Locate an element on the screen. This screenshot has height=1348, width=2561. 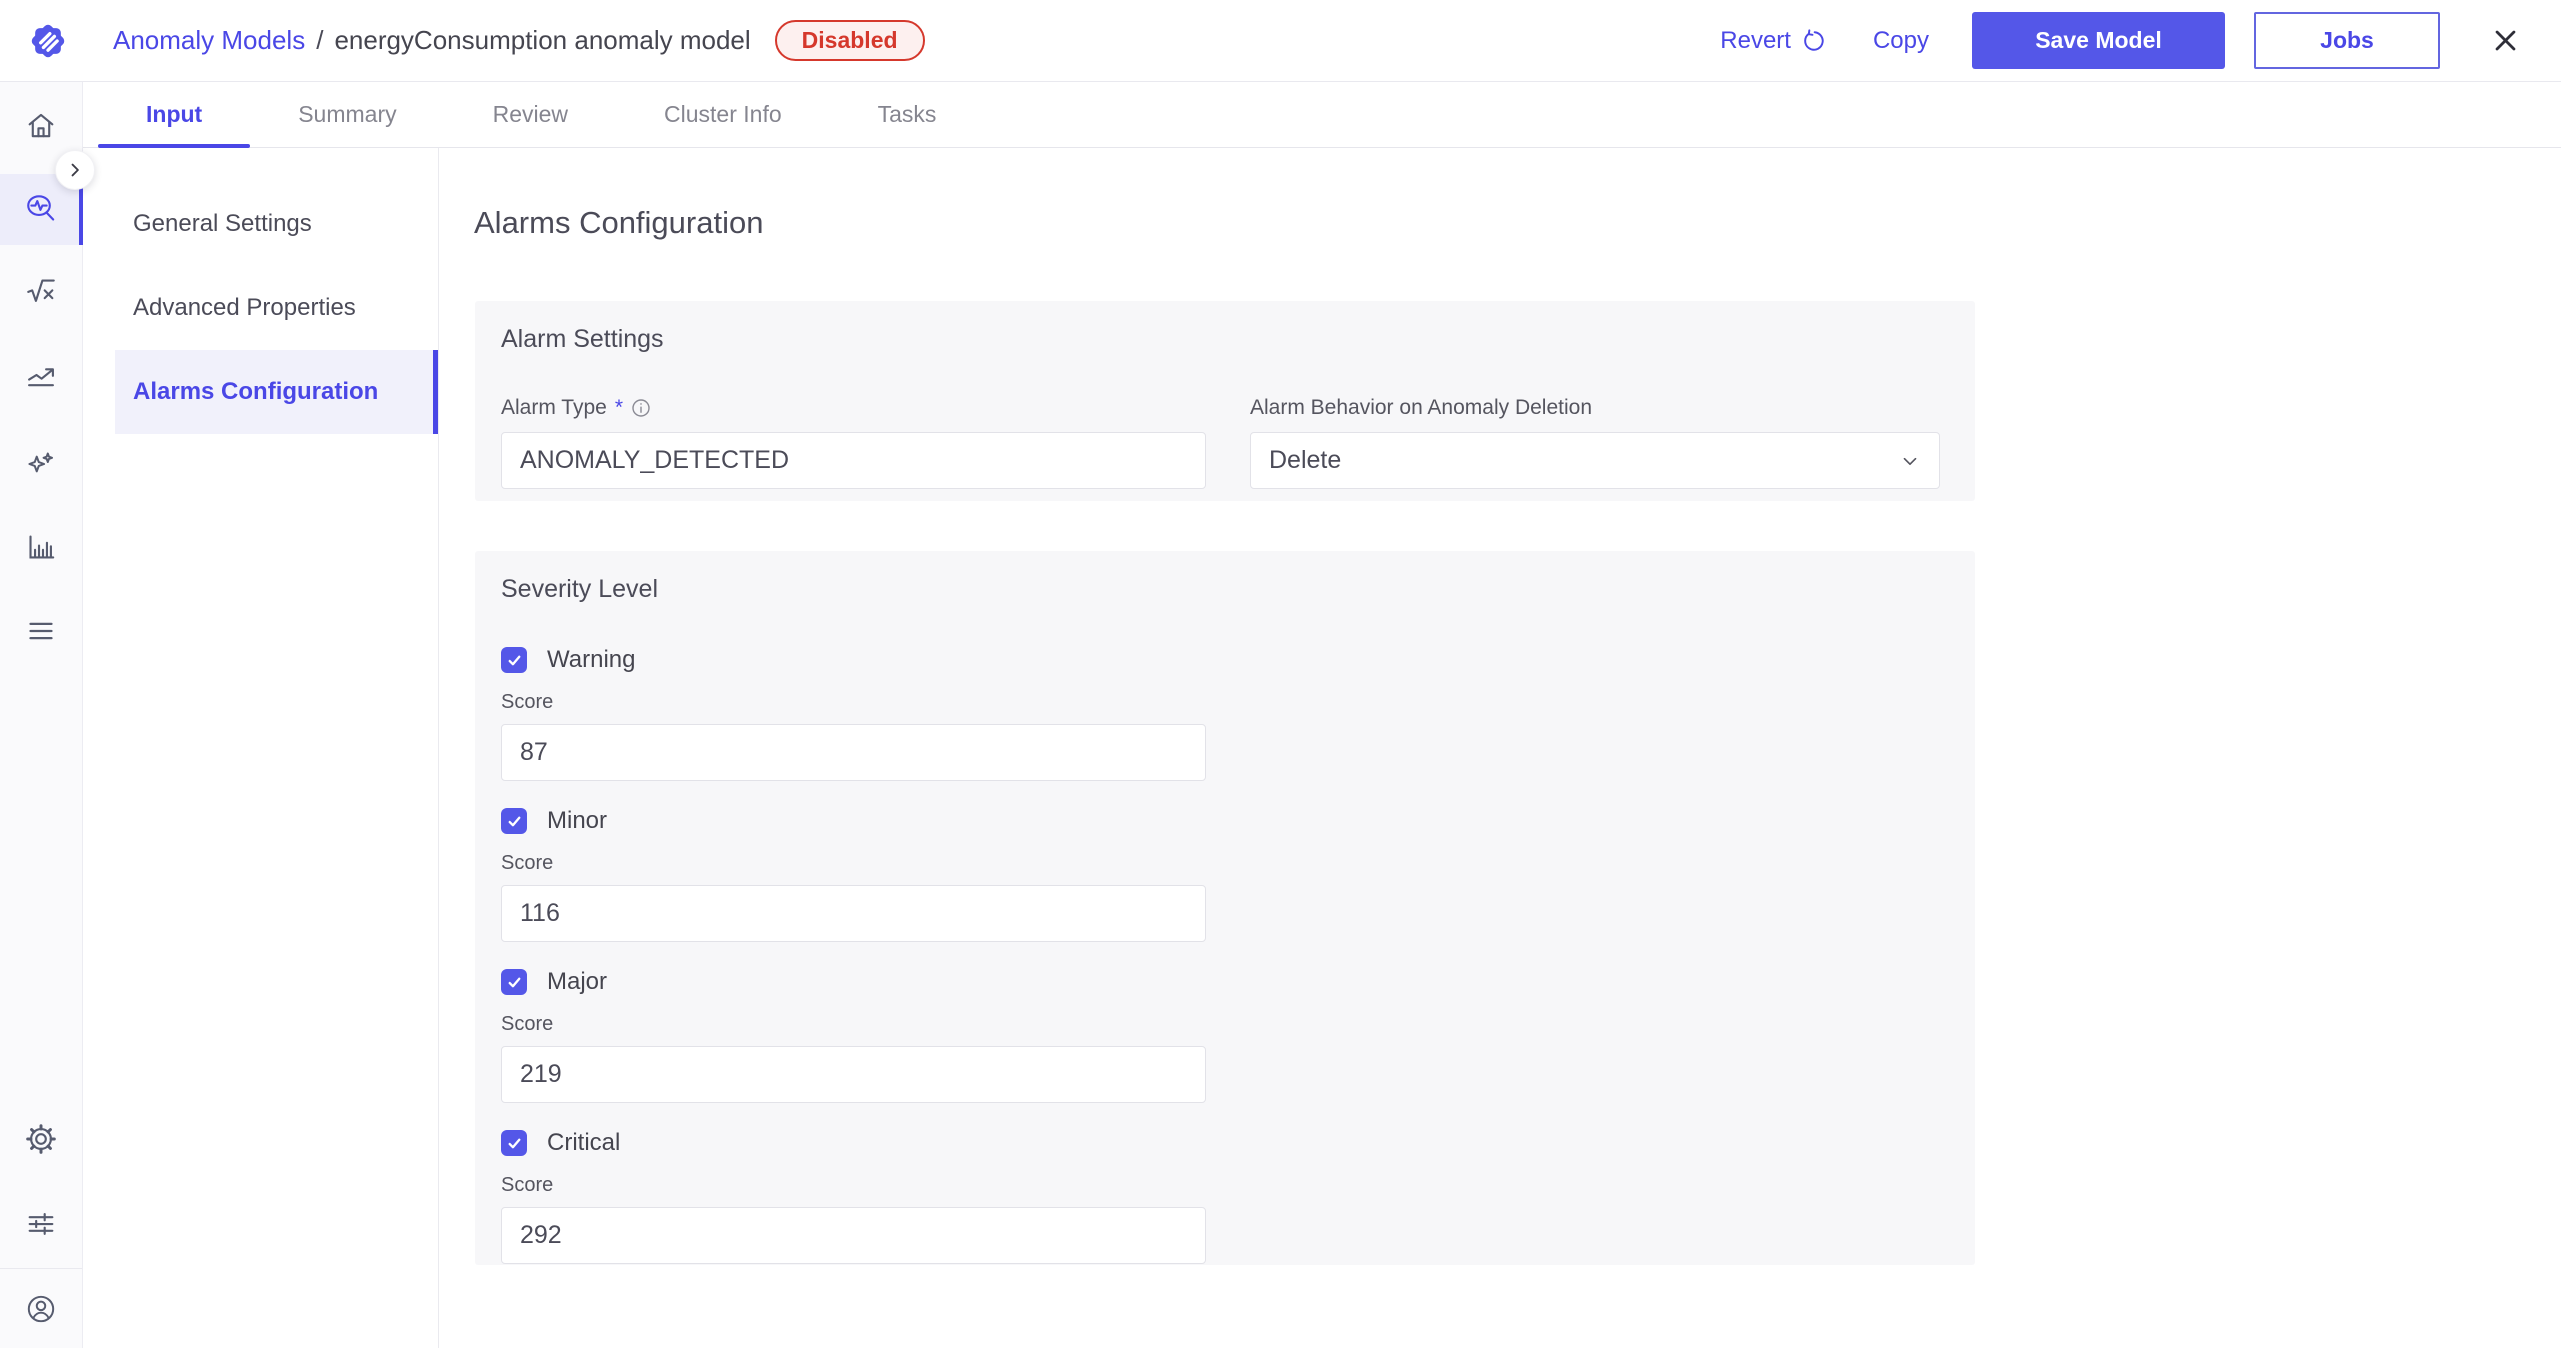
severity-row-major: Major Score is located at coordinates (1225, 1035).